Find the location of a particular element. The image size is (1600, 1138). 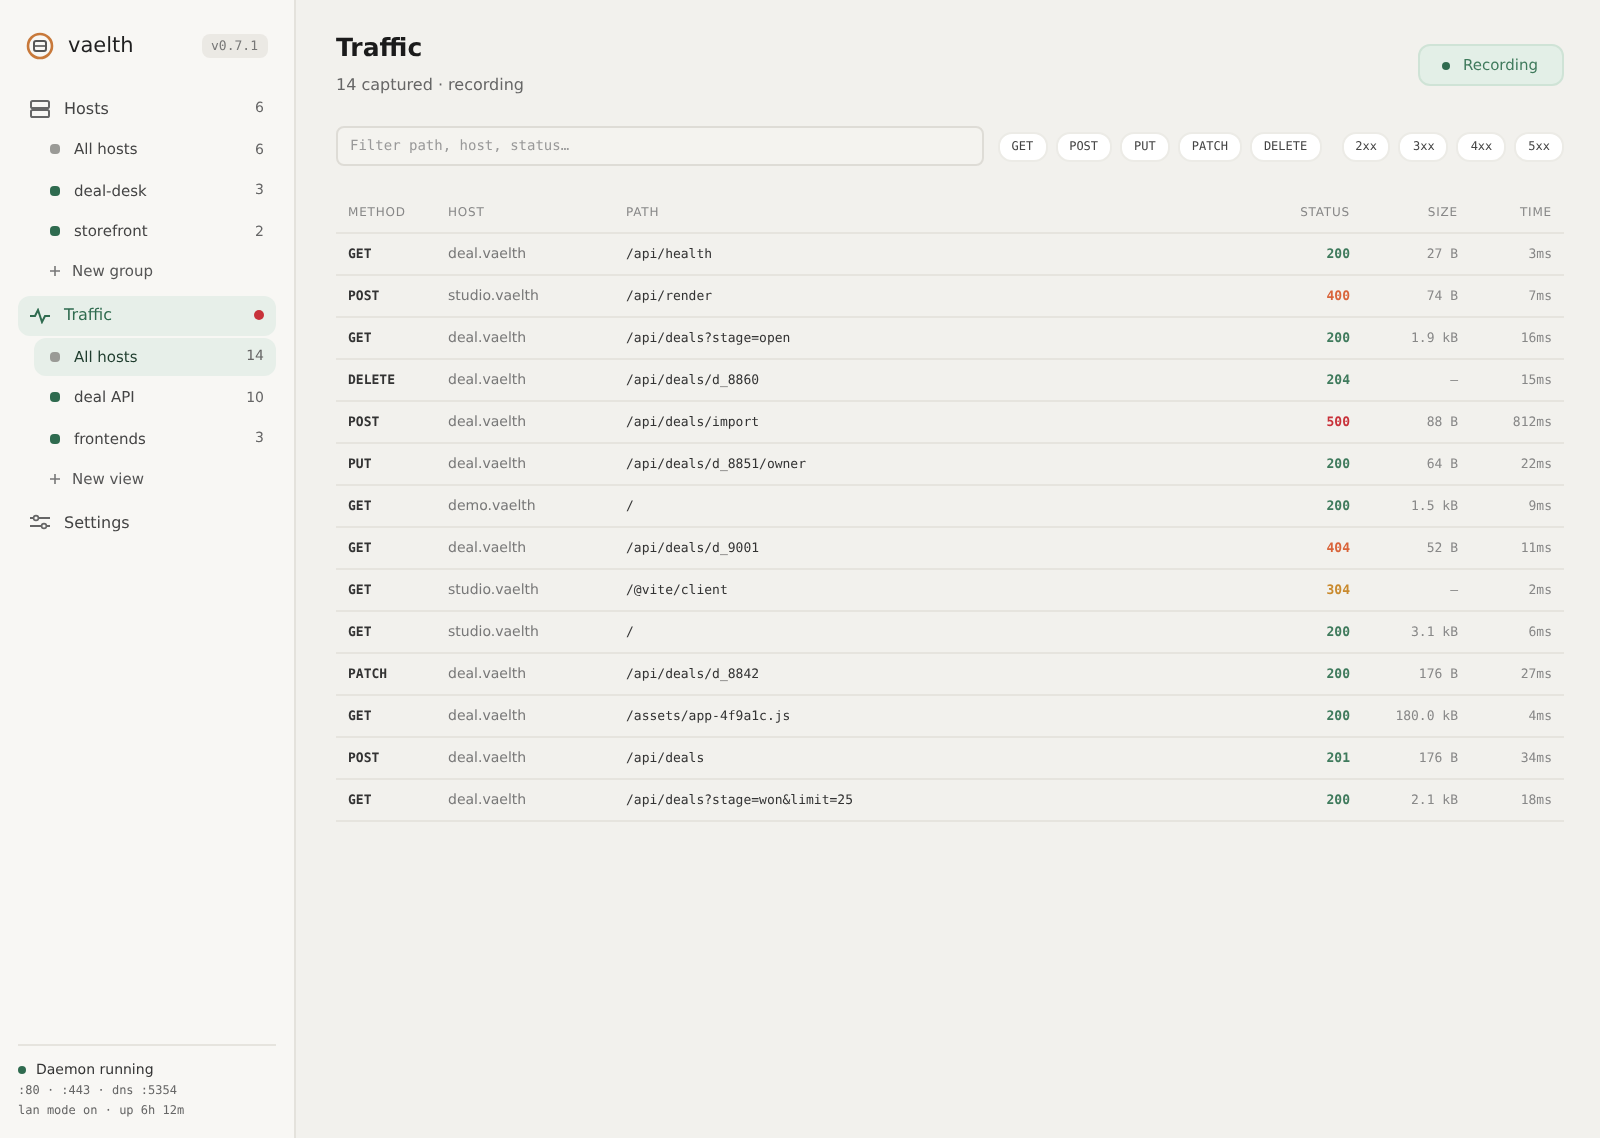

pulse-icon is located at coordinates (40, 315).